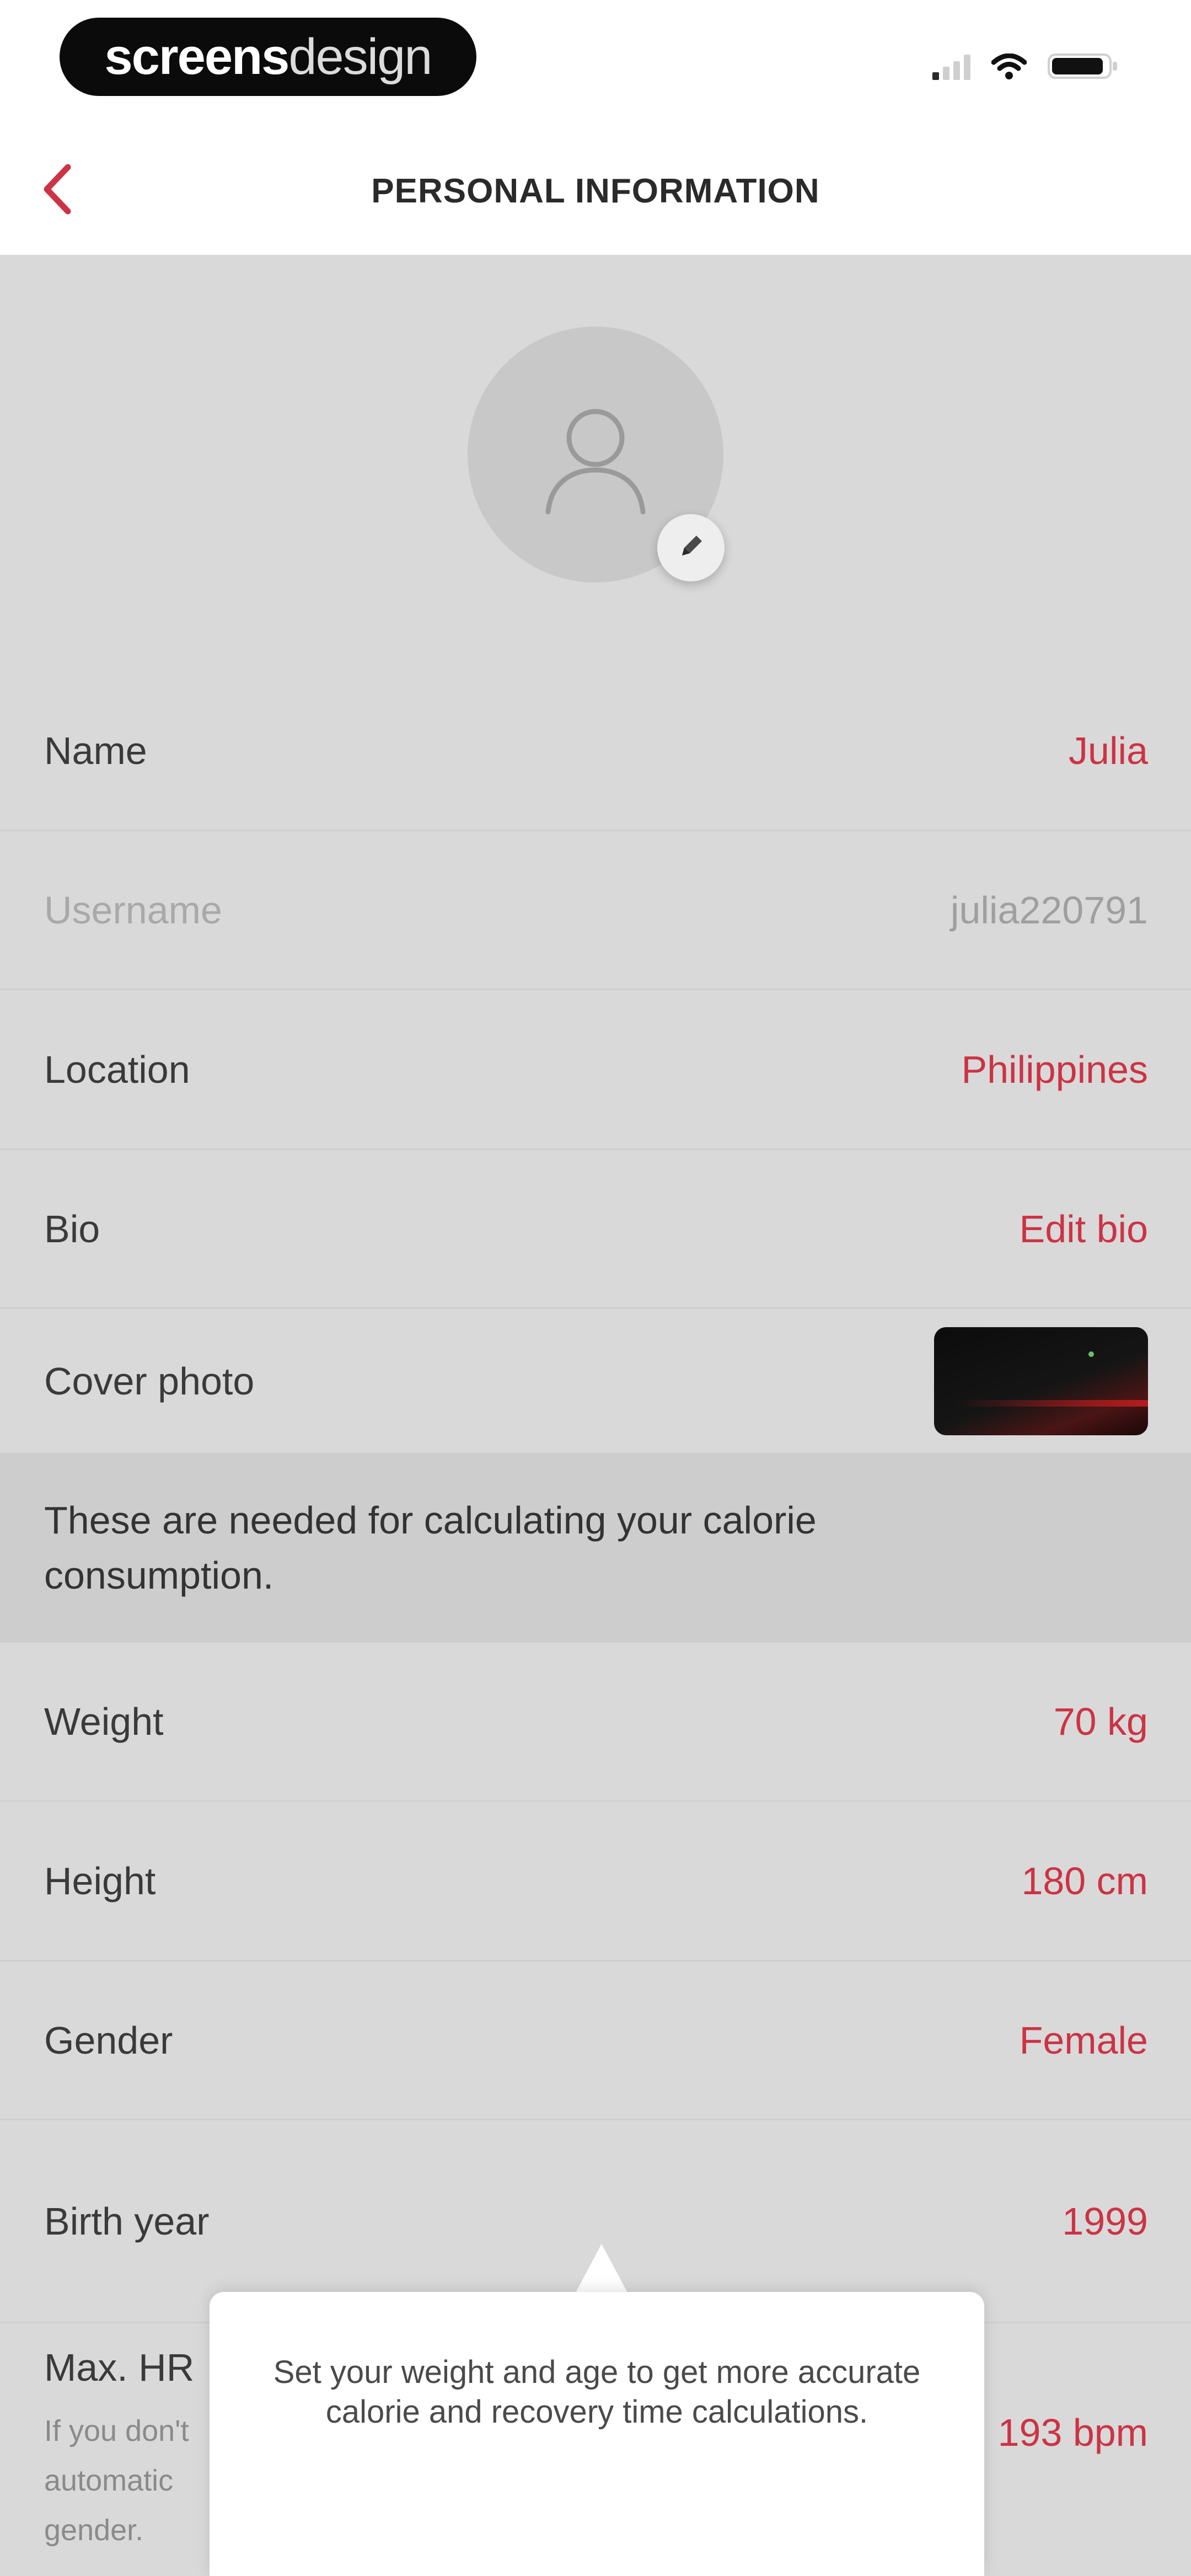 The height and width of the screenshot is (2576, 1191). I want to click on screensdesign-logo: screens design, so click(268, 57).